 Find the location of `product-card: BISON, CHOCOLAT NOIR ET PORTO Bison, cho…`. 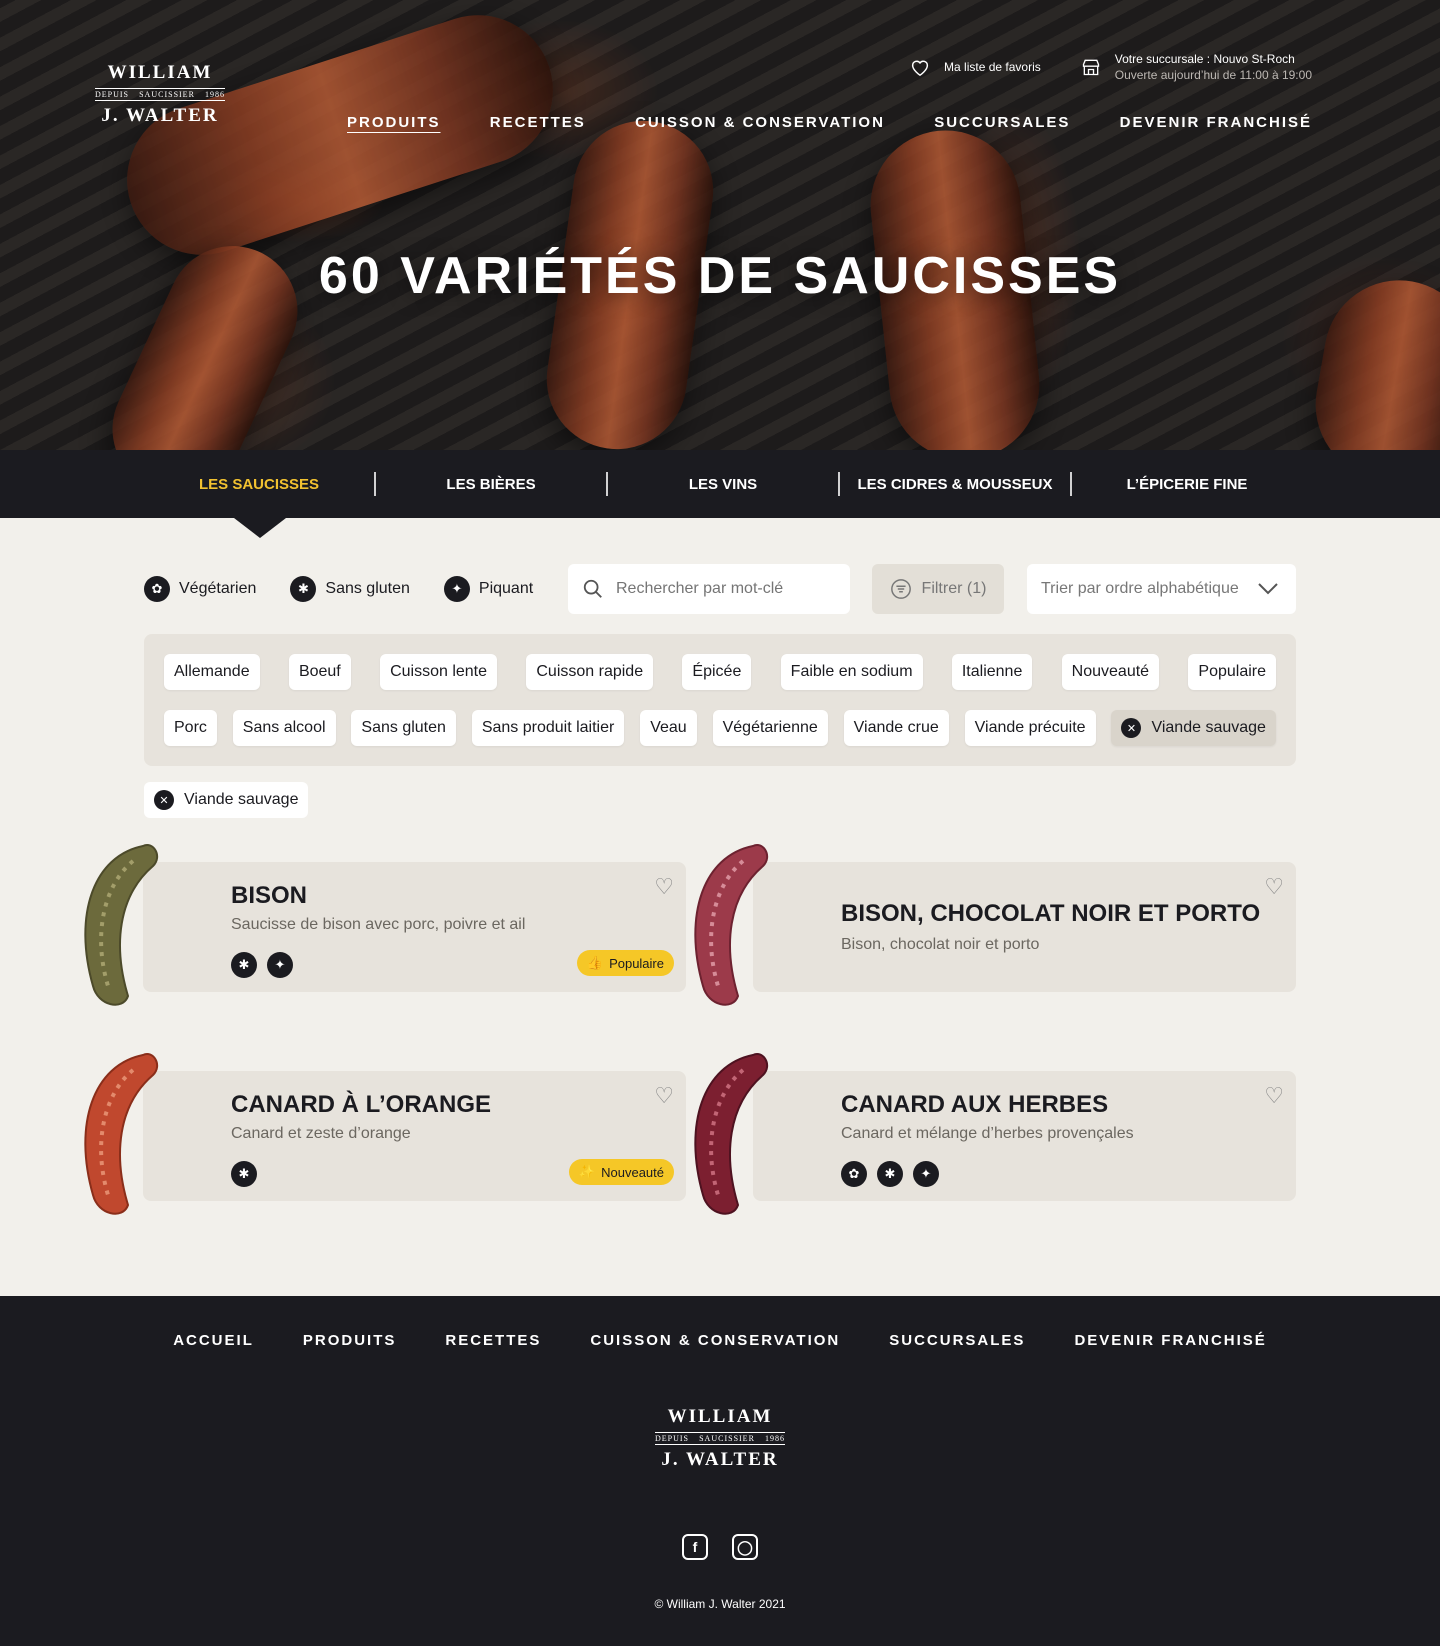

product-card: BISON, CHOCOLAT NOIR ET PORTO Bison, cho… is located at coordinates (995, 925).